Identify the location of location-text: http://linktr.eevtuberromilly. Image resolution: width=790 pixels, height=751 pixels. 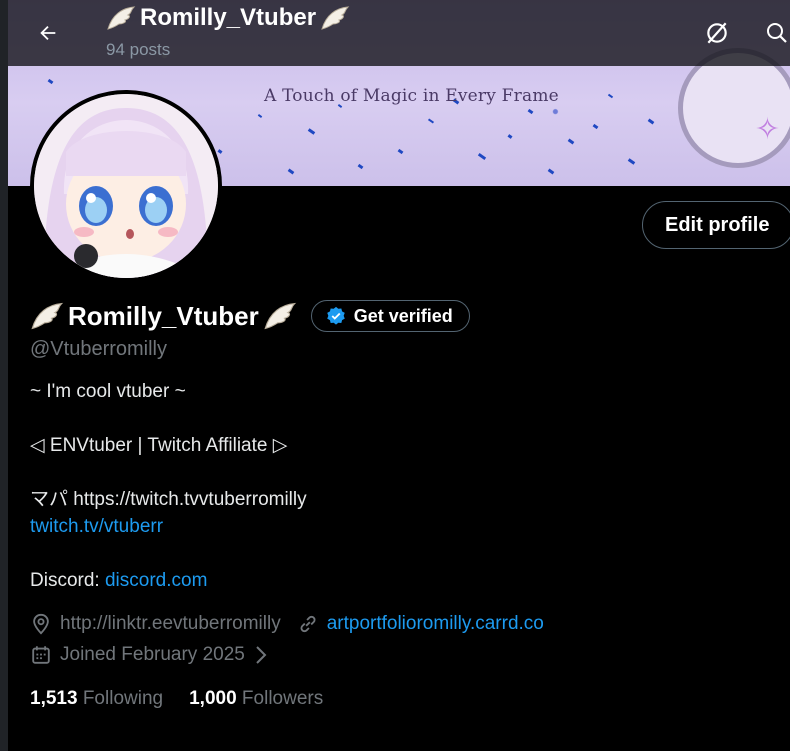
(170, 623).